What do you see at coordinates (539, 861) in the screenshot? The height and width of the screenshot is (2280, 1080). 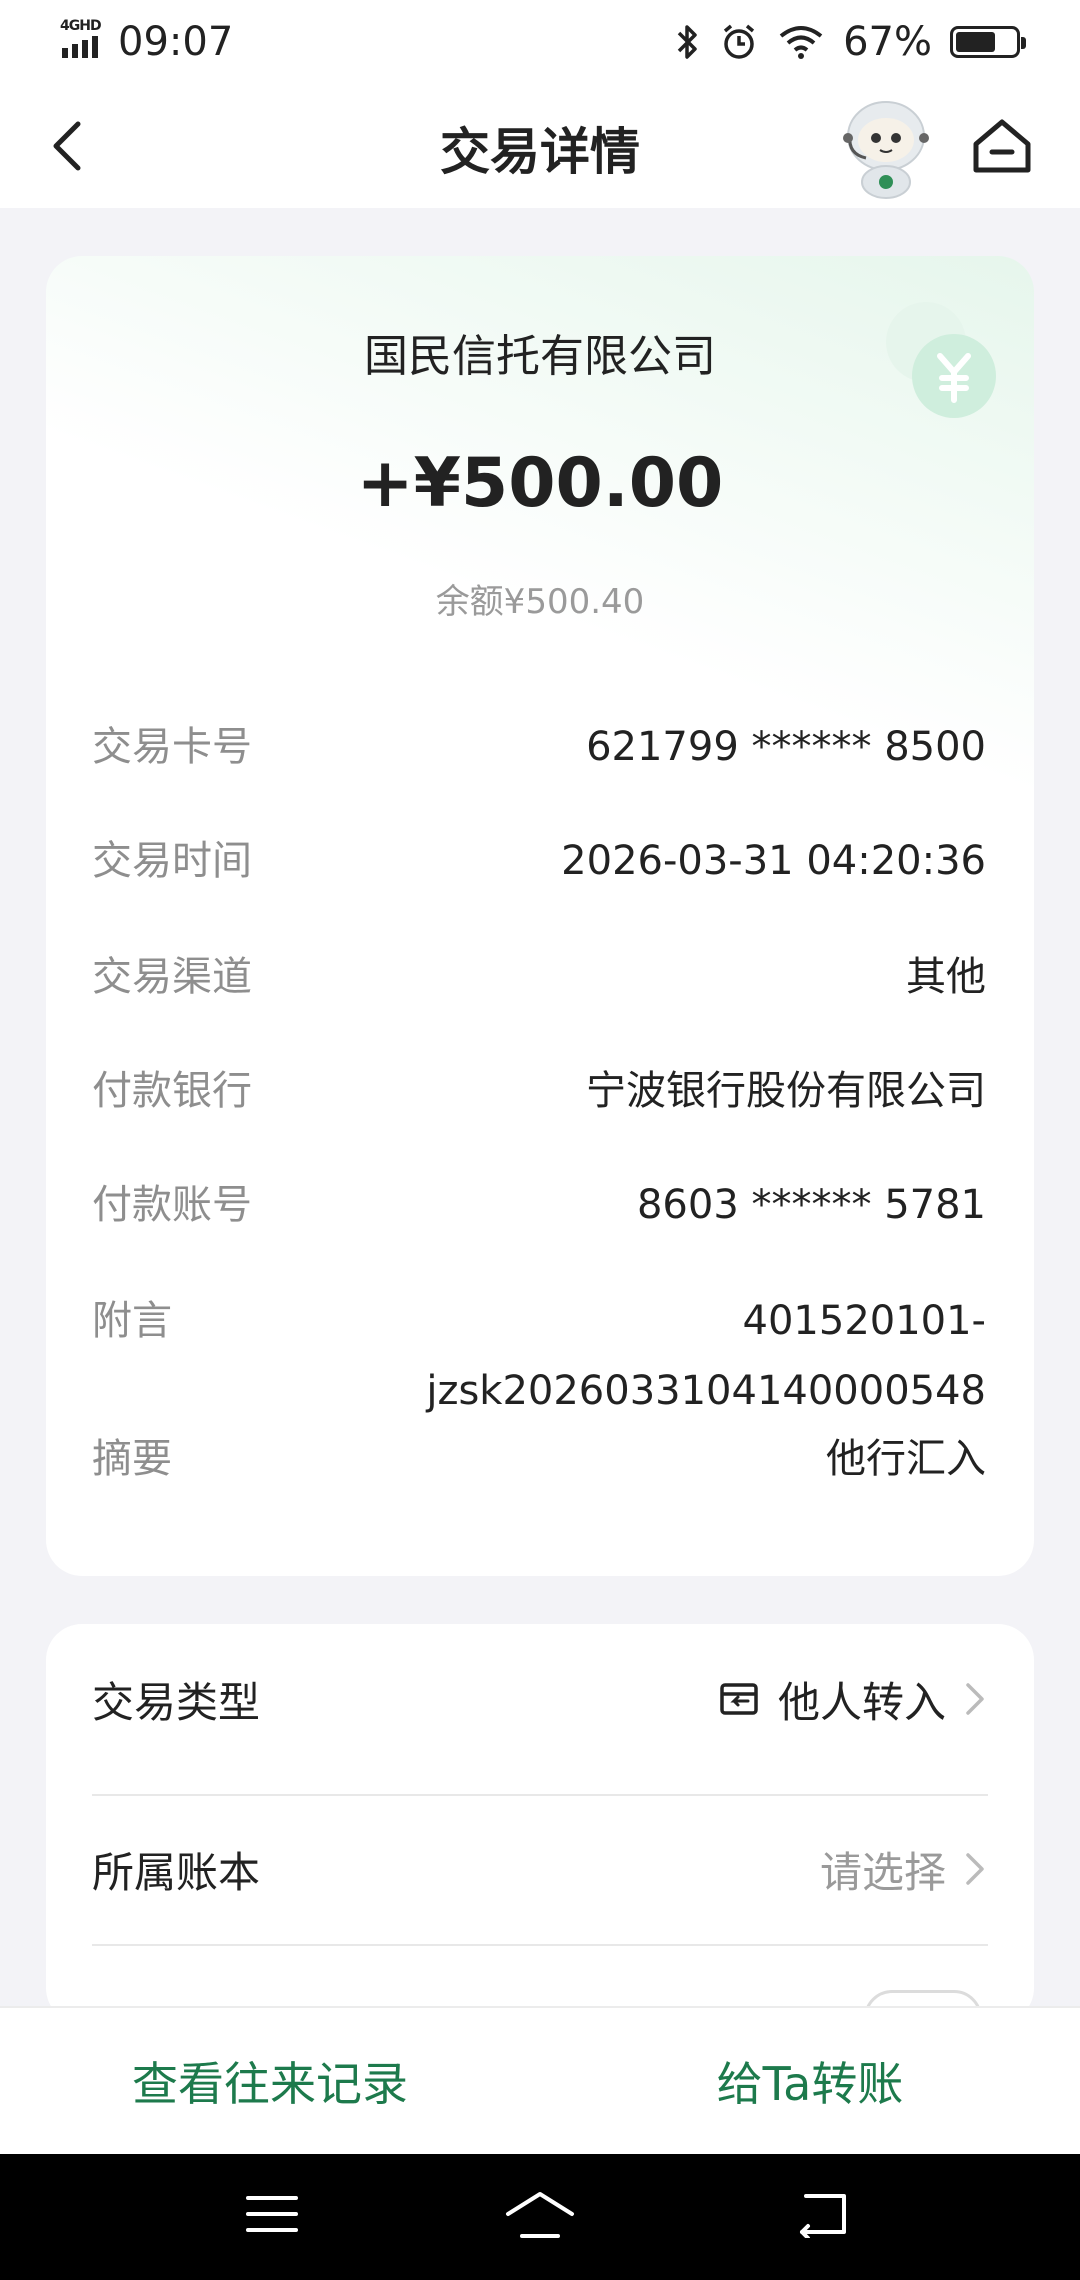 I see `detail-row-time: 交易时间 2026-03-31 04:20:36` at bounding box center [539, 861].